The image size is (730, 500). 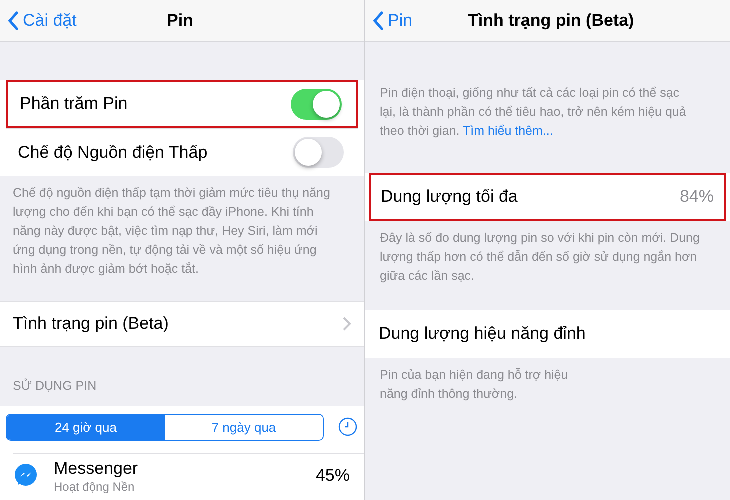 I want to click on description-text: Chế độ nguồn điện thấp tạm thời giảm mức tiêu thụ năng lượng cho đến khi bạn có thể sạc đầy iPhone. Khi tính năng này được bật, việc tìm nạp thư, Hey Siri, làm mới ứng dụng trong nền, tự động tải về và một số hiệu ứng hình ảnh được giảm bớt hoặc tắt., so click(x=172, y=231).